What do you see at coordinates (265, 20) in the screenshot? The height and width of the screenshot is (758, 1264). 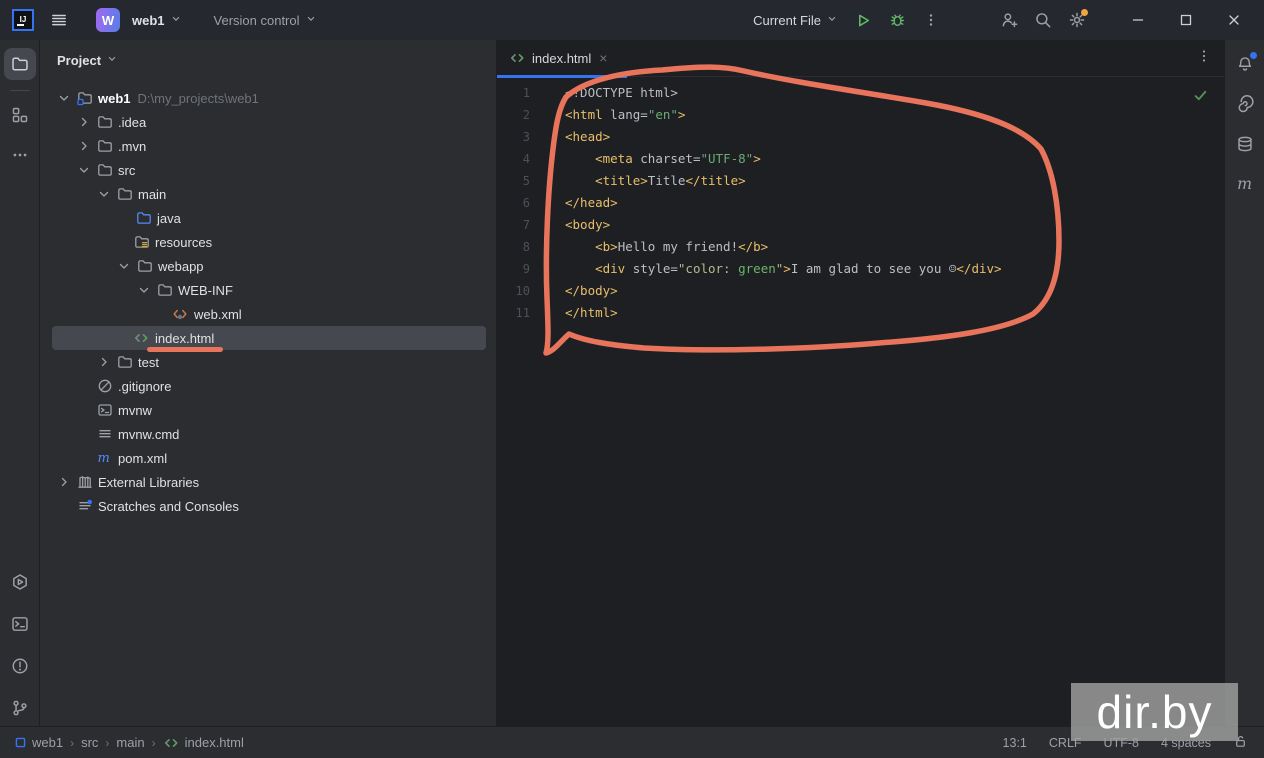 I see `vcs-menu: Version control` at bounding box center [265, 20].